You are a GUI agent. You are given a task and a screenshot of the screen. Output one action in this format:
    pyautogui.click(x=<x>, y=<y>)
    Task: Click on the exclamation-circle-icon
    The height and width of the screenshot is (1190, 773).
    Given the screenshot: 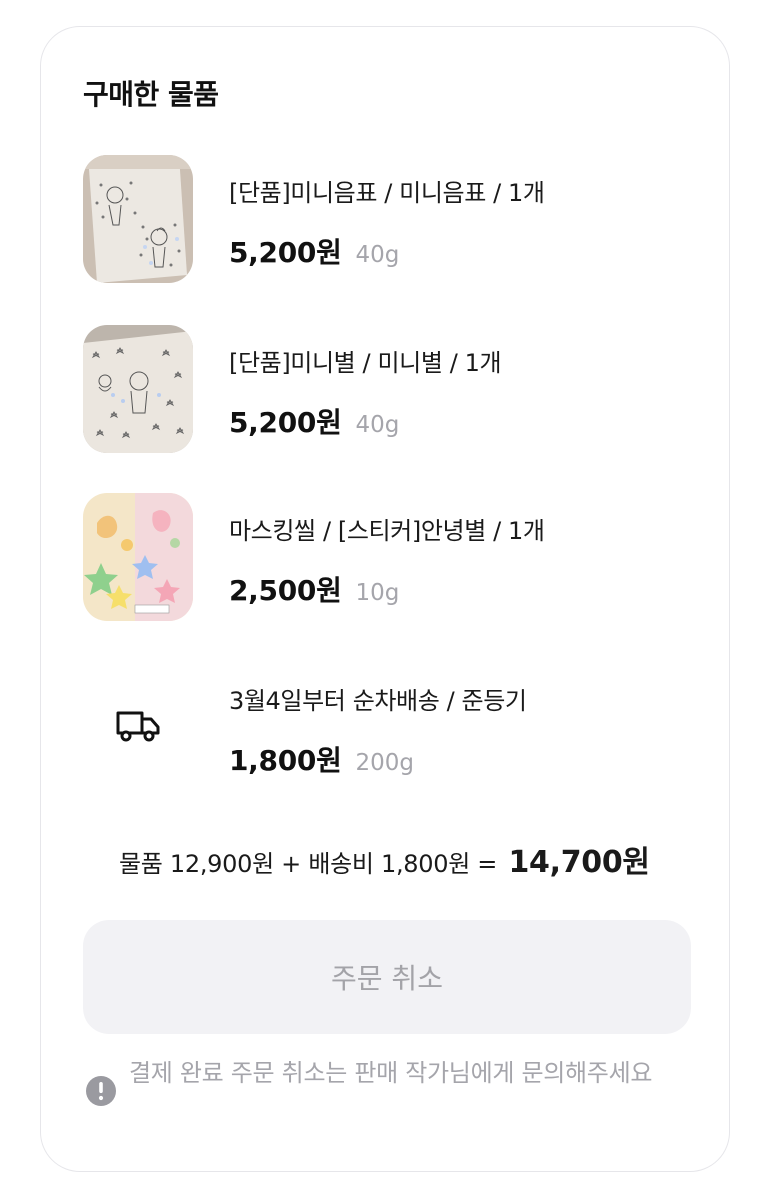 What is the action you would take?
    pyautogui.click(x=101, y=1091)
    